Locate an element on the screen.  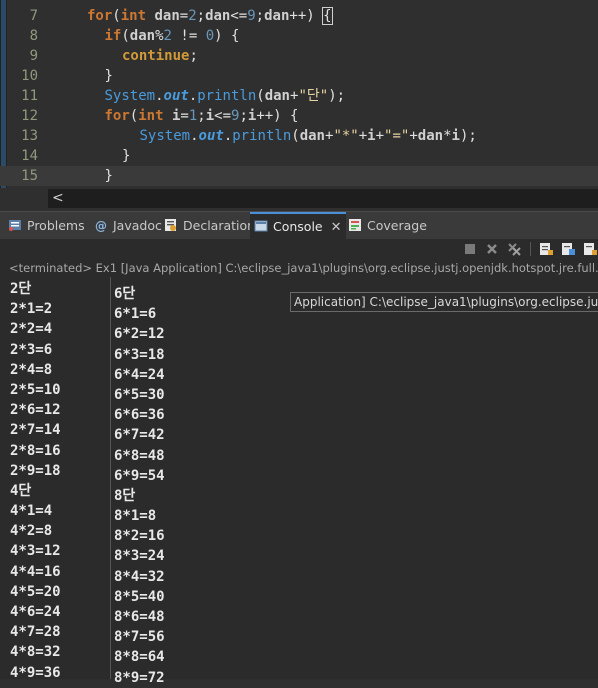
javadoc-icon: @ is located at coordinates (101, 223).